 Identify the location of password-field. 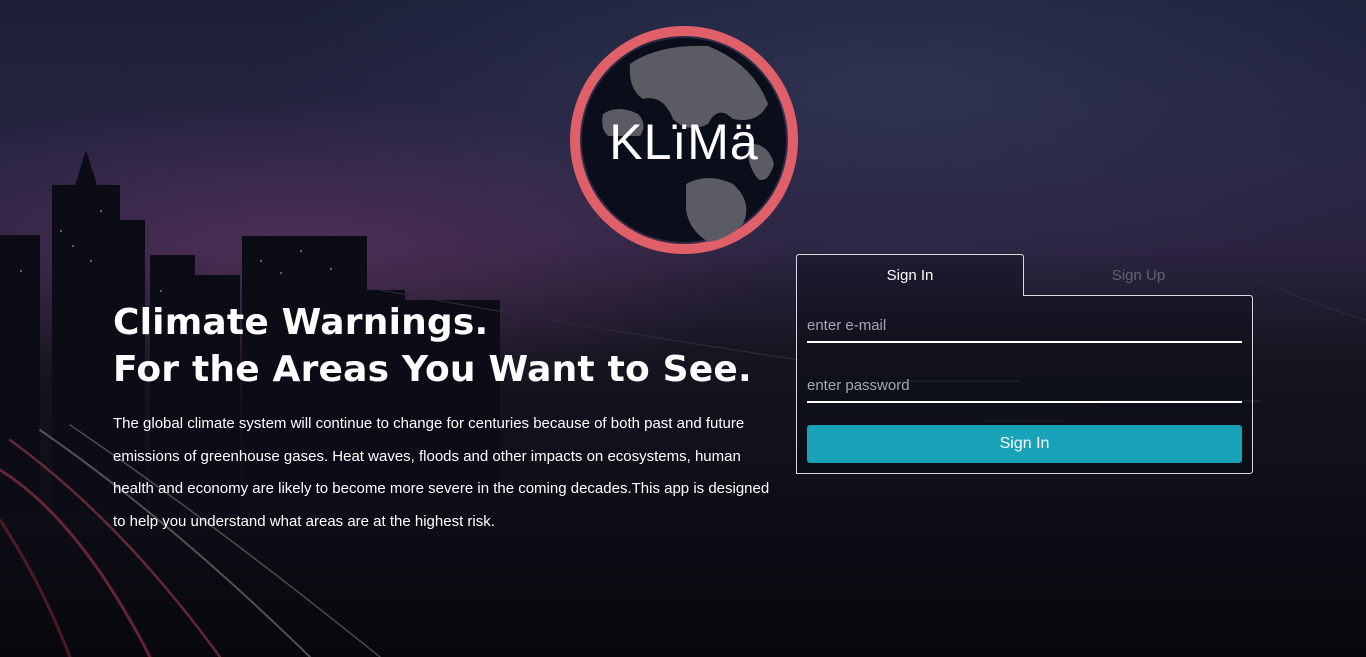
(1024, 386).